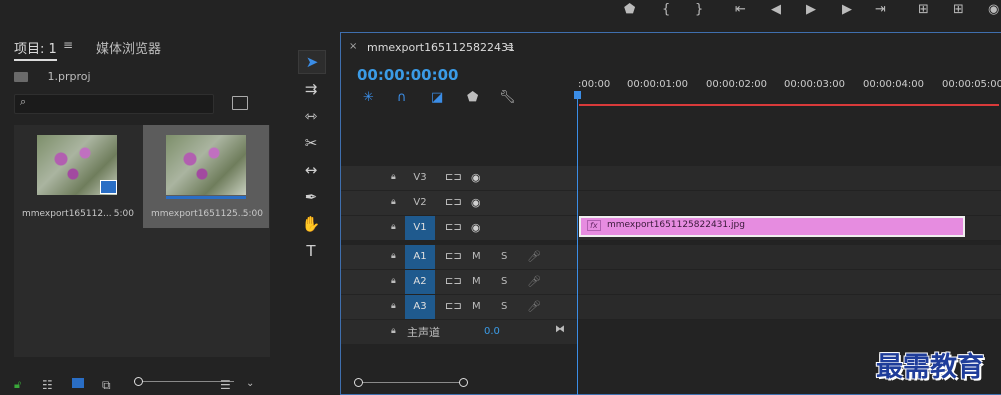 Image resolution: width=1001 pixels, height=395 pixels. Describe the element at coordinates (420, 282) in the screenshot. I see `track-name: A2` at that location.